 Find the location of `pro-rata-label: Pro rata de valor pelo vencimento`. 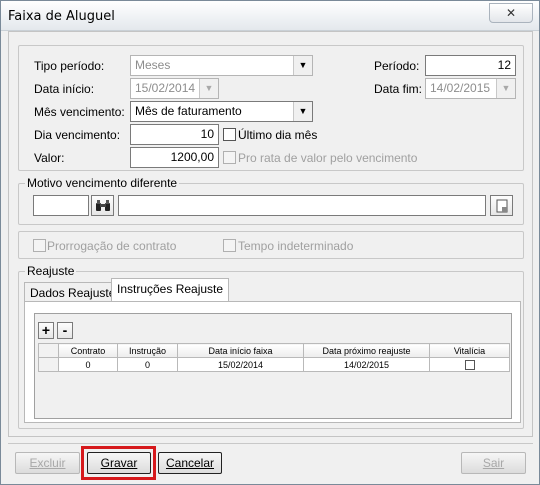

pro-rata-label: Pro rata de valor pelo vencimento is located at coordinates (328, 158).